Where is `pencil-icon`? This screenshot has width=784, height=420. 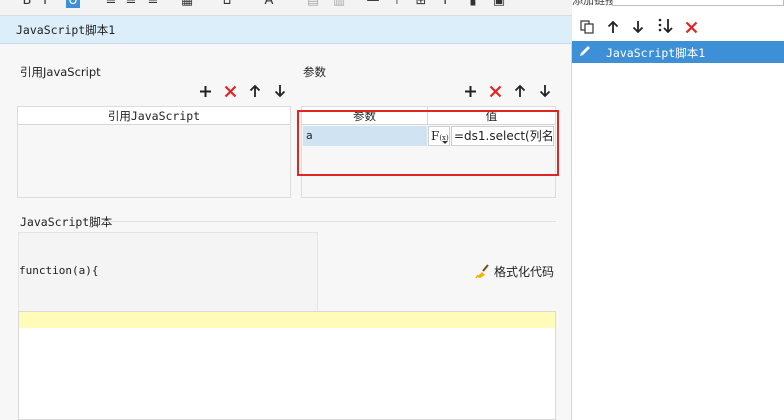 pencil-icon is located at coordinates (585, 52).